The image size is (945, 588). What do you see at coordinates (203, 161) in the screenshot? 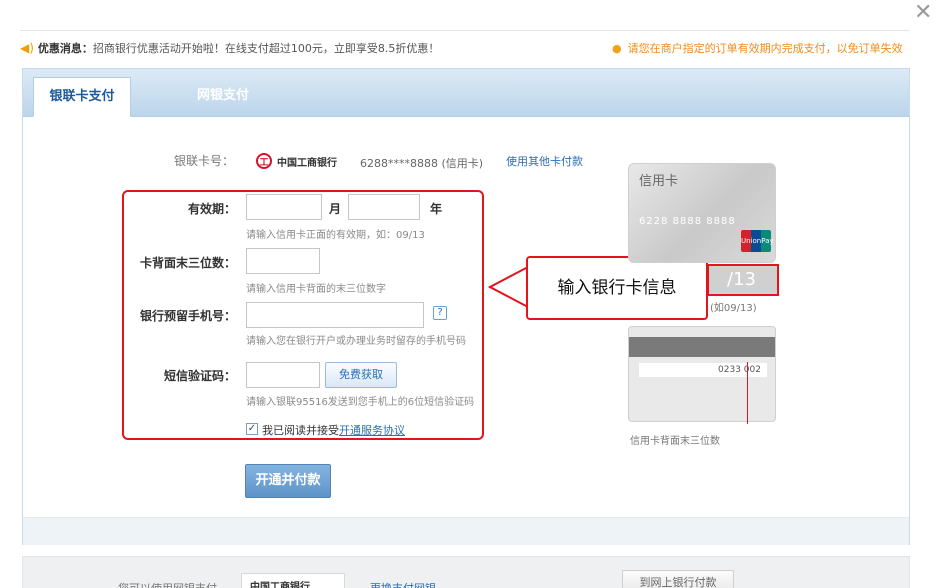
I see `card-number-label: 银联卡号：` at bounding box center [203, 161].